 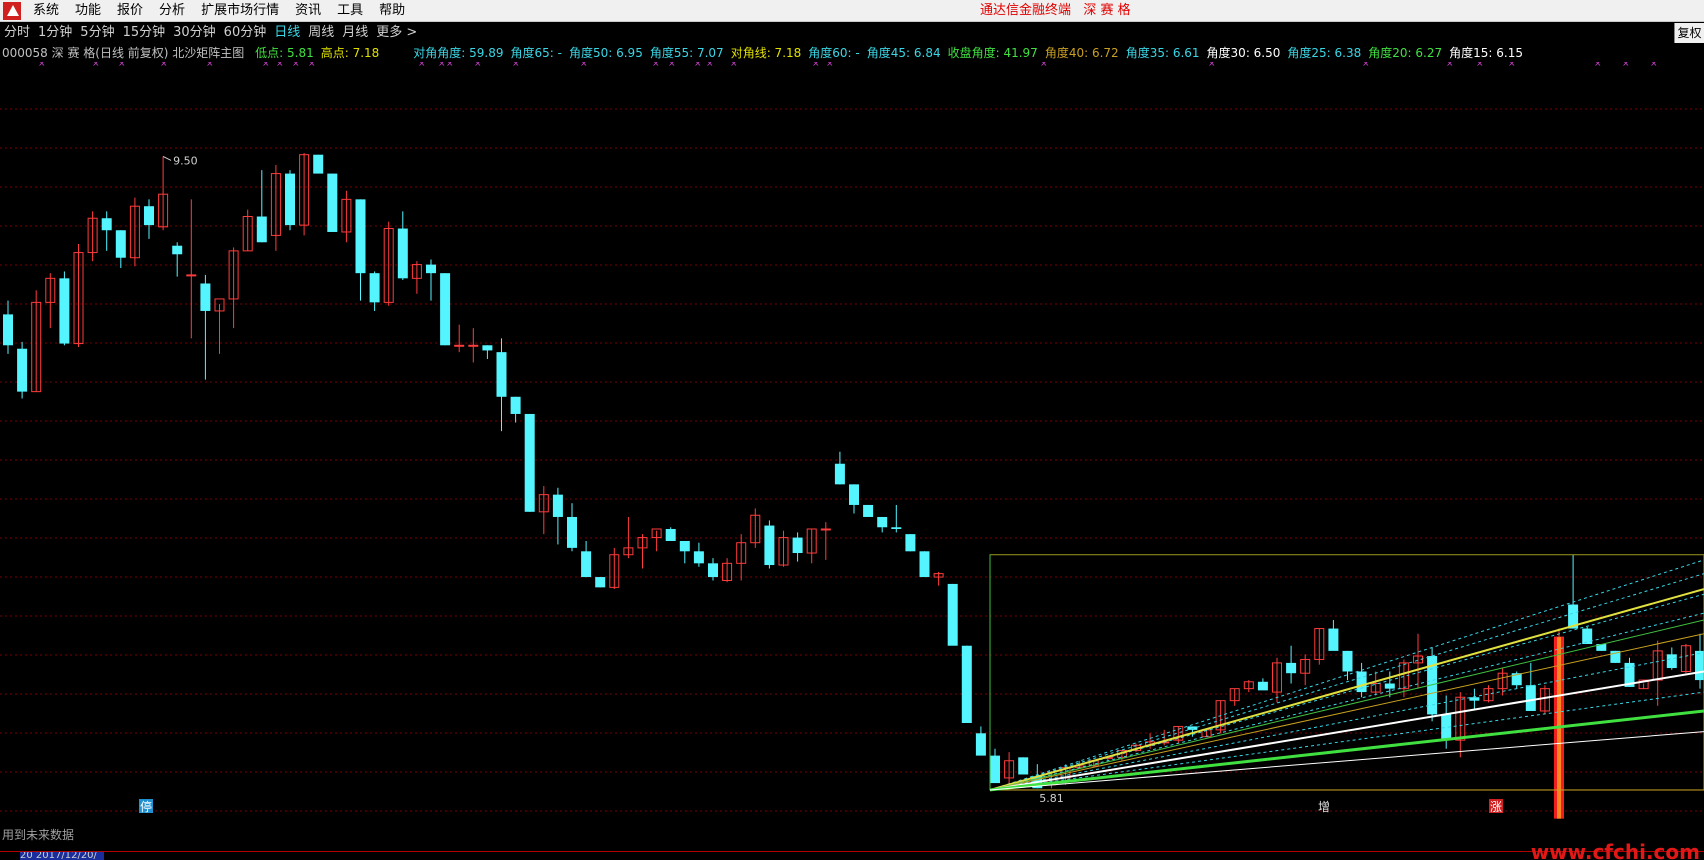 What do you see at coordinates (536, 53) in the screenshot?
I see `indicator-value: 角度65: -` at bounding box center [536, 53].